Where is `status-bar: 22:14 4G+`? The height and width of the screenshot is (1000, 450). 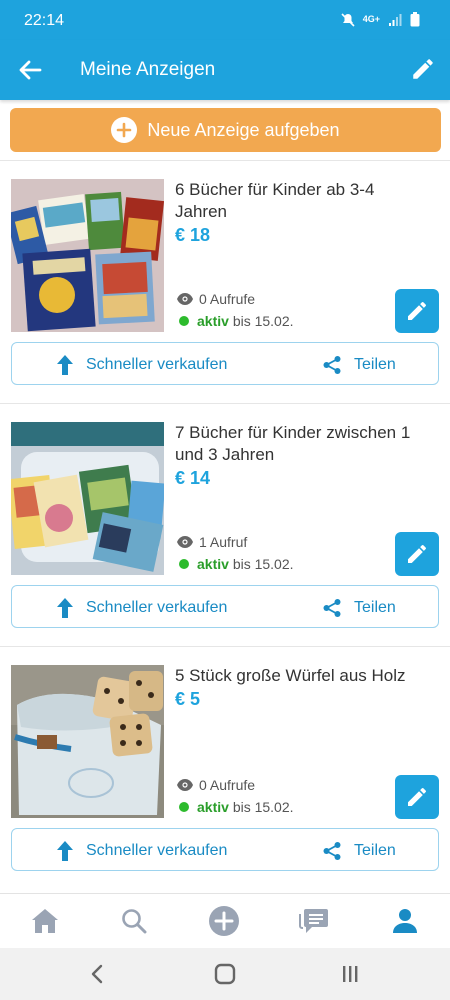 status-bar: 22:14 4G+ is located at coordinates (225, 20).